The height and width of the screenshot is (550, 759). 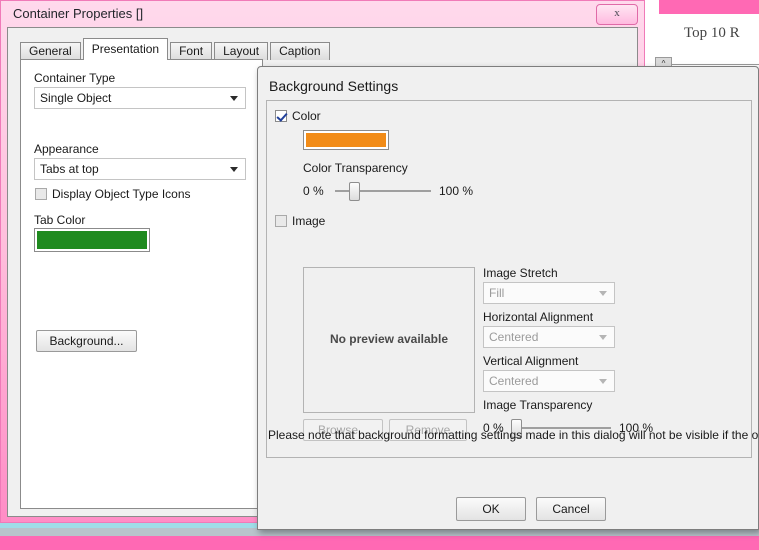 What do you see at coordinates (334, 86) in the screenshot?
I see `background-settings-heading: Background Settings` at bounding box center [334, 86].